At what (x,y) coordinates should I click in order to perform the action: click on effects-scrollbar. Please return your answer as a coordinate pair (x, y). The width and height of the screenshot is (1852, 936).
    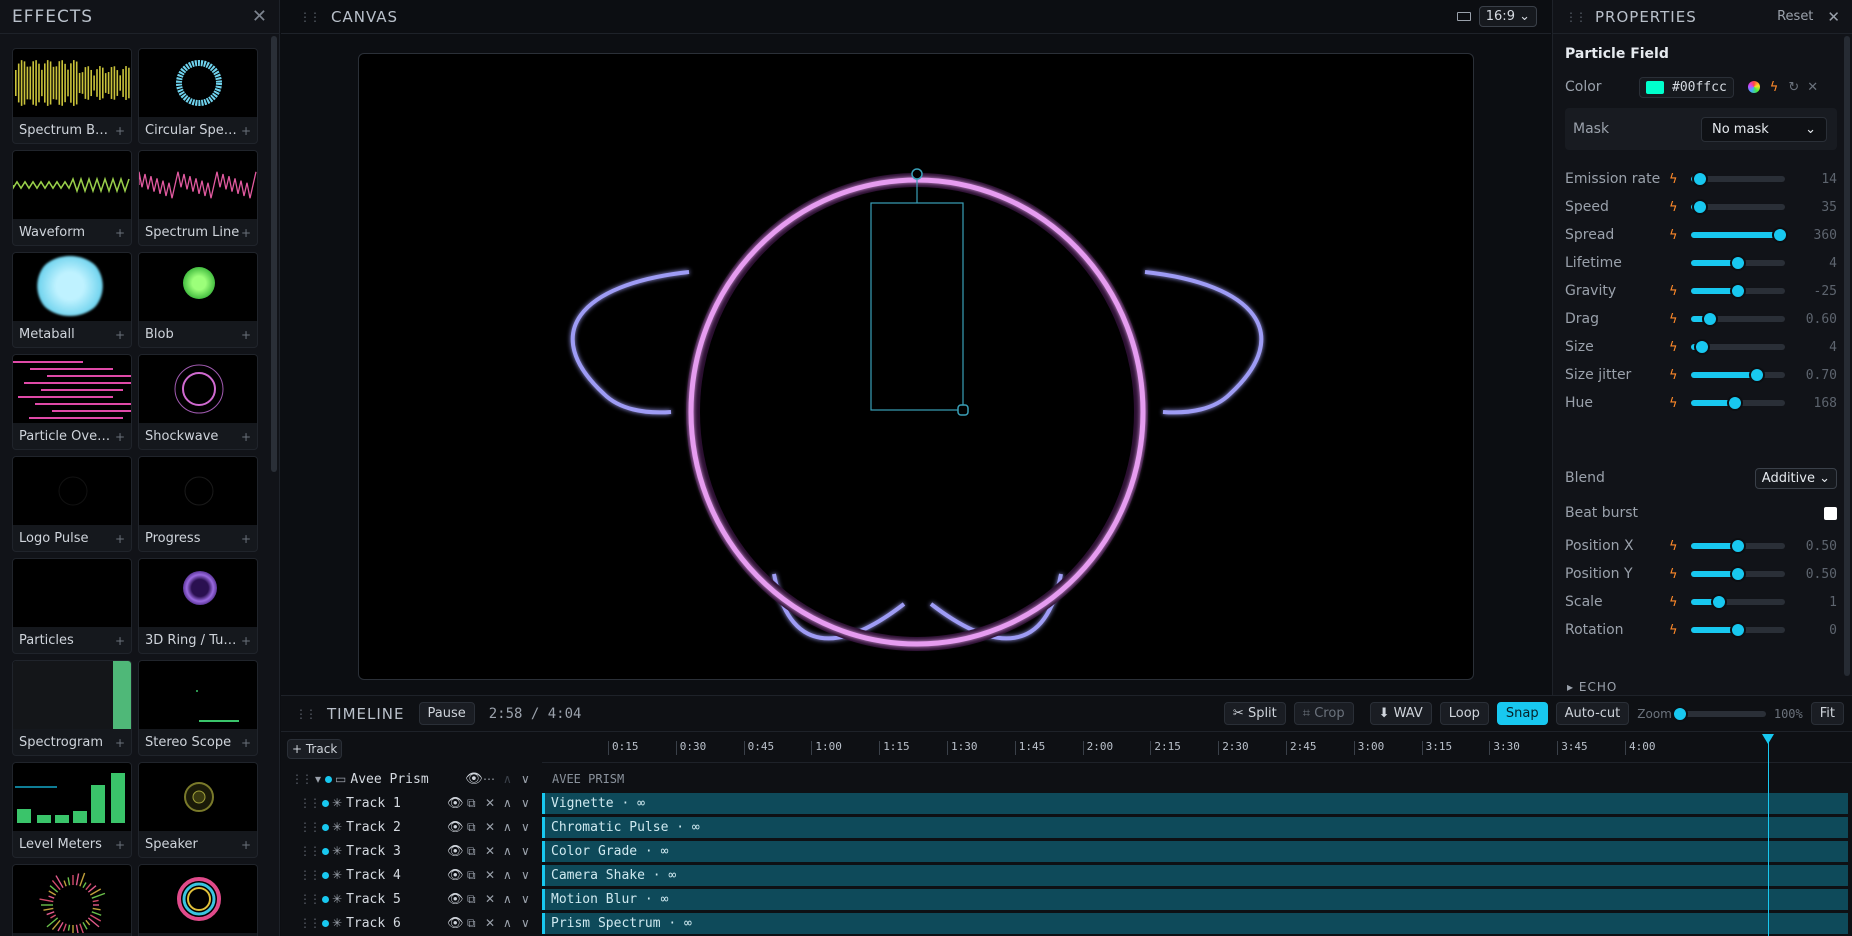
    Looking at the image, I should click on (274, 254).